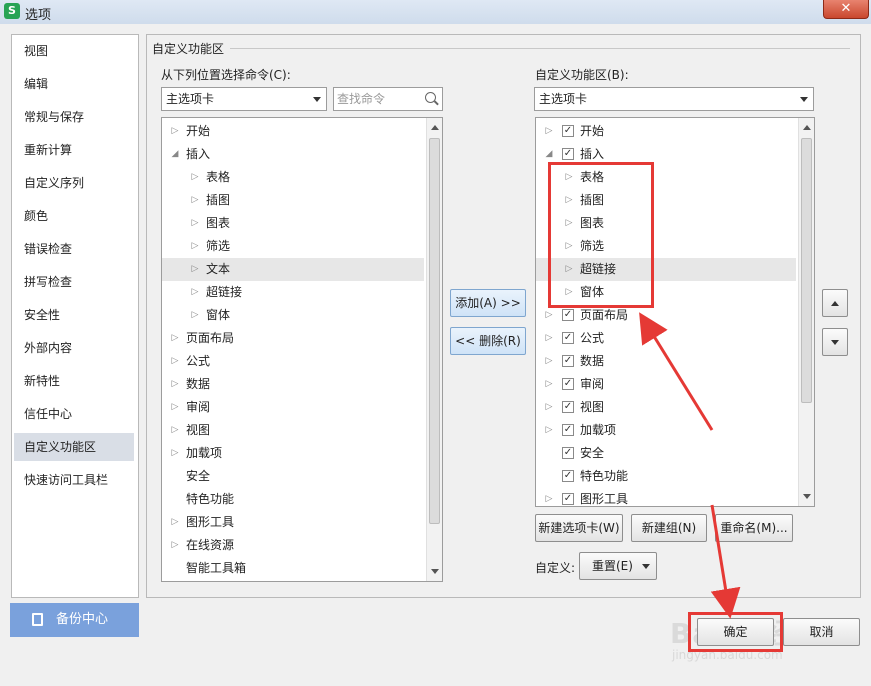  I want to click on arrow-to-ok, so click(725, 561).